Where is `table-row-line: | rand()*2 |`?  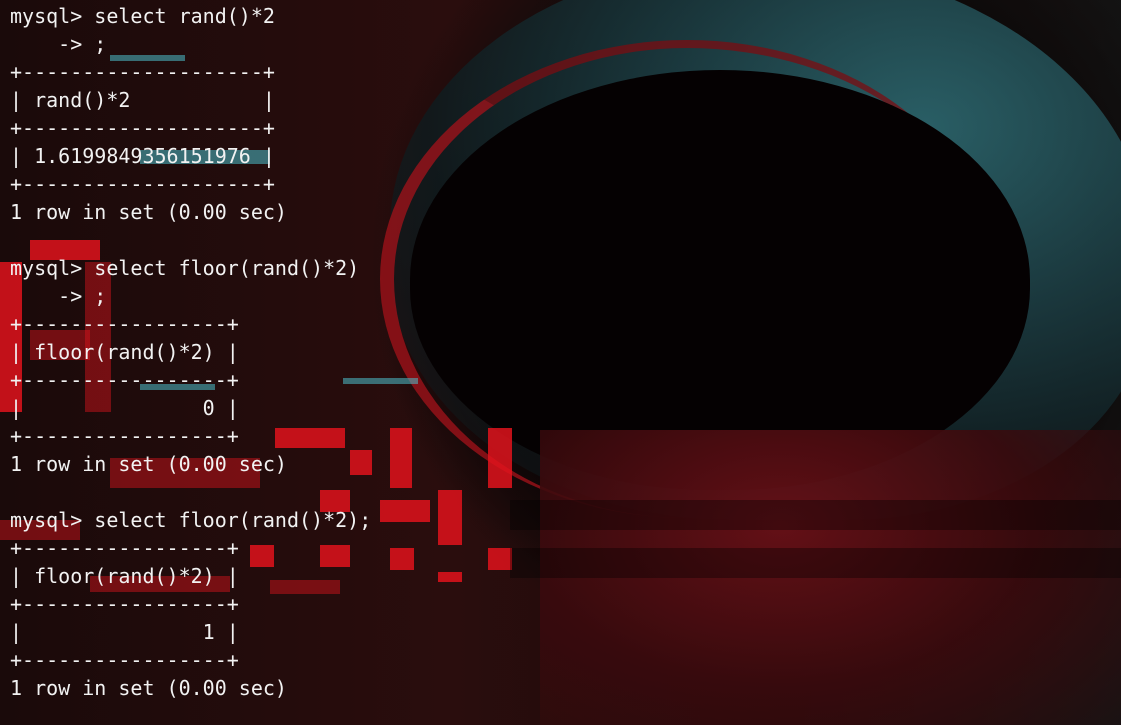
table-row-line: | rand()*2 | is located at coordinates (142, 100).